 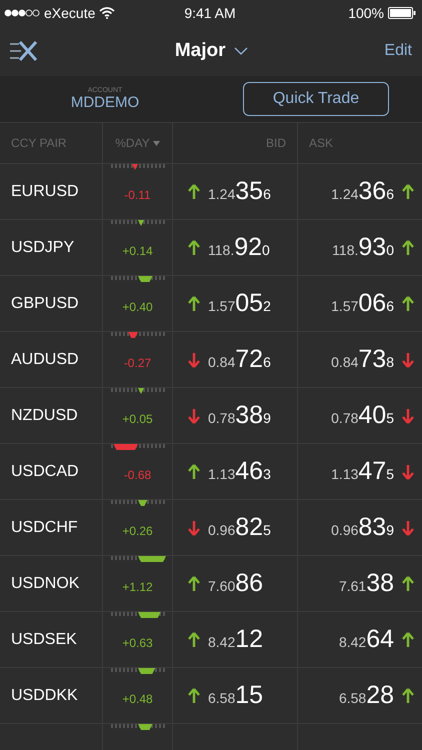 I want to click on currency-pair: USDNOK, so click(x=45, y=583).